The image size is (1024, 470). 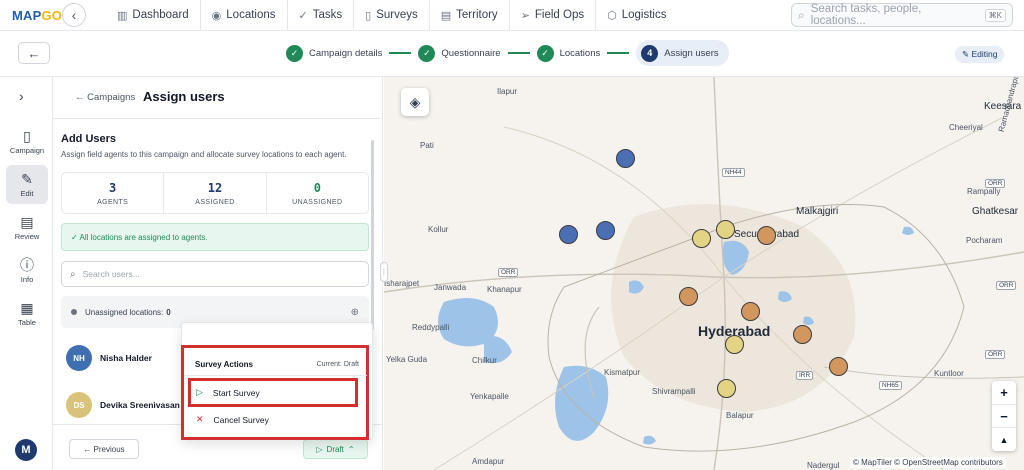 I want to click on map-label: Isharajpet, so click(x=402, y=283).